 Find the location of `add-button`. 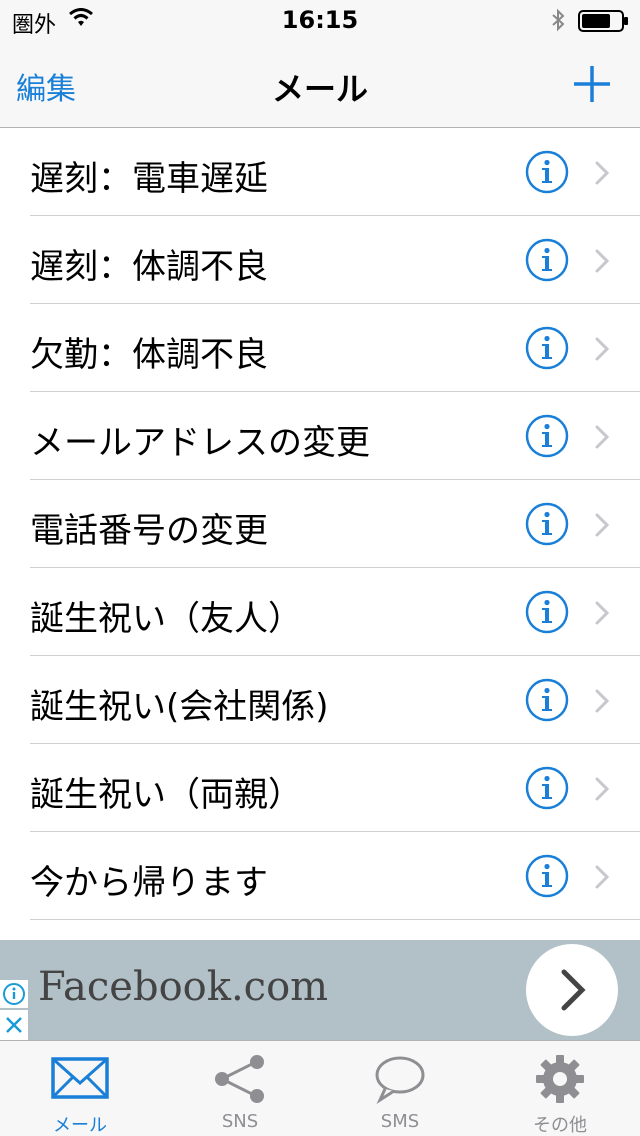

add-button is located at coordinates (592, 84).